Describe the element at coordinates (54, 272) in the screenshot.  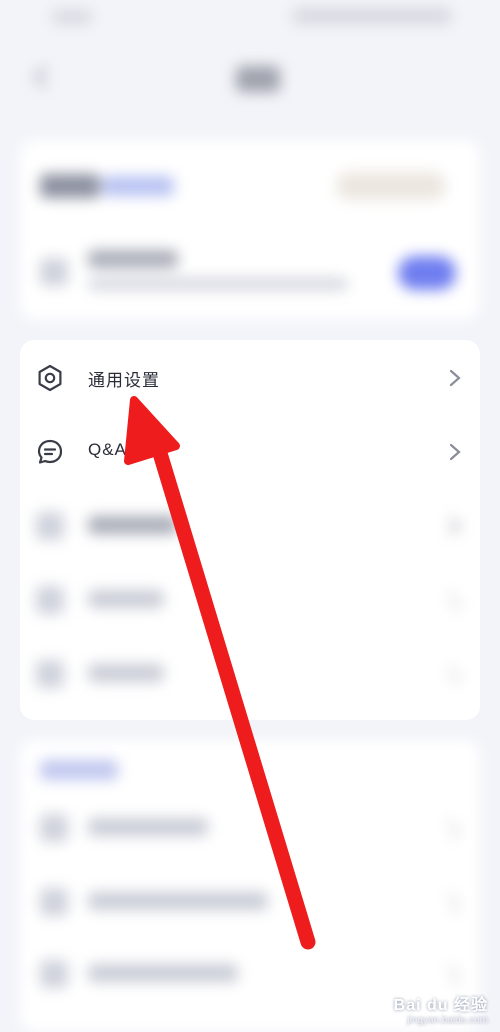
I see `setting-icon` at that location.